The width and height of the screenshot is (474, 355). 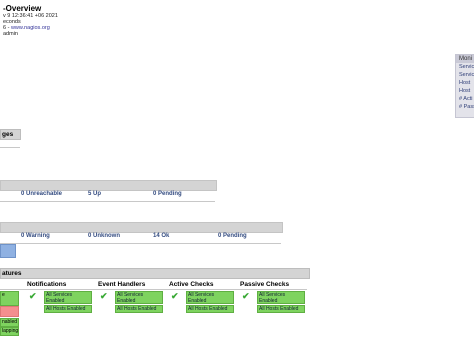 I want to click on notifications-hosts-enabled: All Hosts Enabled, so click(x=68, y=309).